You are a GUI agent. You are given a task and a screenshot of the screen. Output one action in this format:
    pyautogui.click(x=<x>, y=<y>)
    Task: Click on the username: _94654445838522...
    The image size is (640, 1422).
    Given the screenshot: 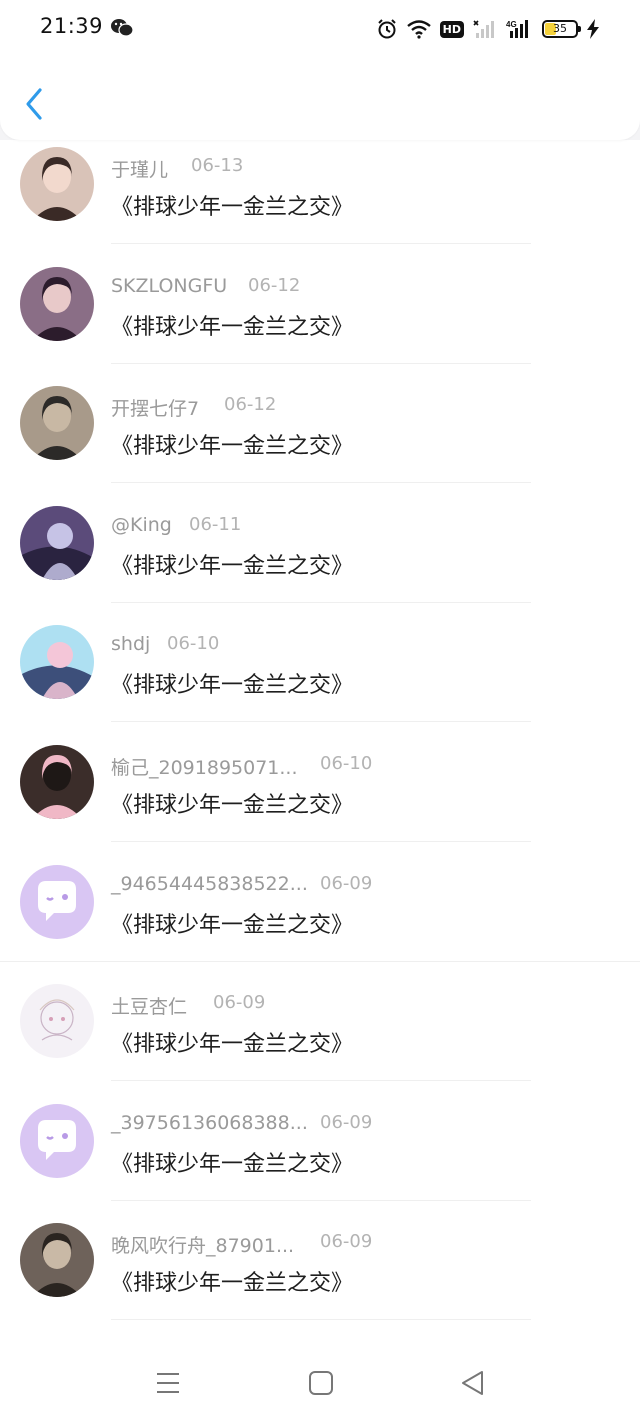 What is the action you would take?
    pyautogui.click(x=209, y=884)
    